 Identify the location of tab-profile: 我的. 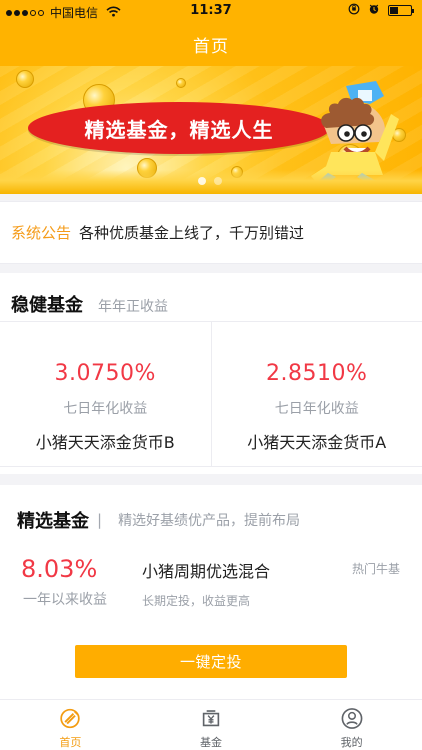
(351, 725).